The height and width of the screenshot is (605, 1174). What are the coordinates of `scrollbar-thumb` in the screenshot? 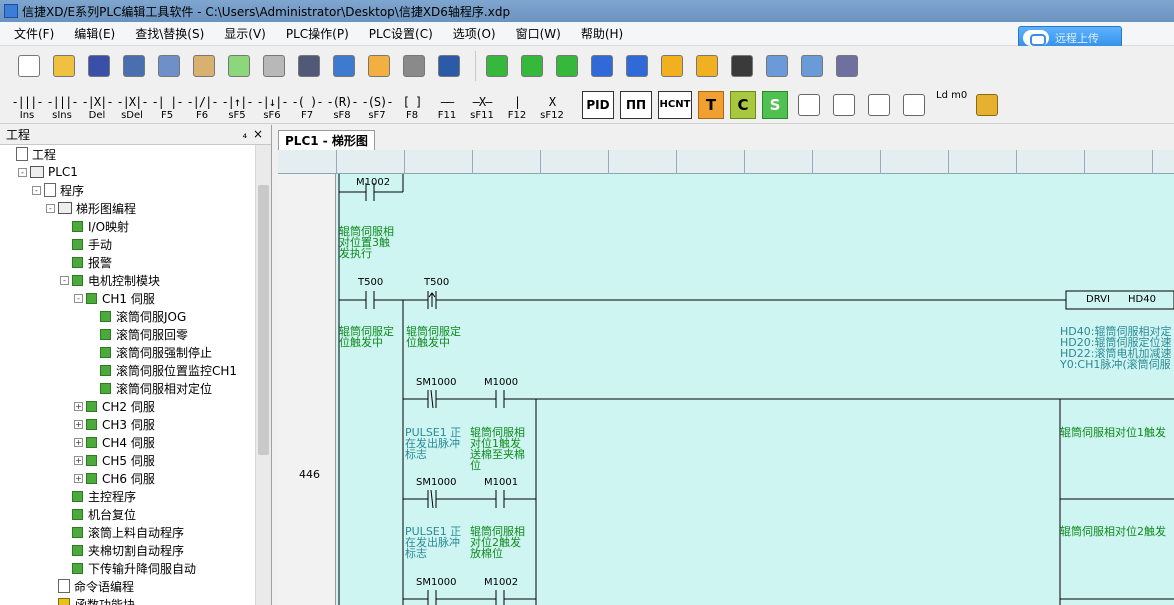 It's located at (263, 320).